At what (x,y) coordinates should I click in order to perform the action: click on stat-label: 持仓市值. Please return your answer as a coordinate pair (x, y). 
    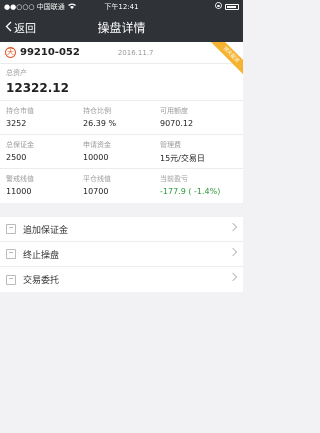
    Looking at the image, I should click on (20, 111).